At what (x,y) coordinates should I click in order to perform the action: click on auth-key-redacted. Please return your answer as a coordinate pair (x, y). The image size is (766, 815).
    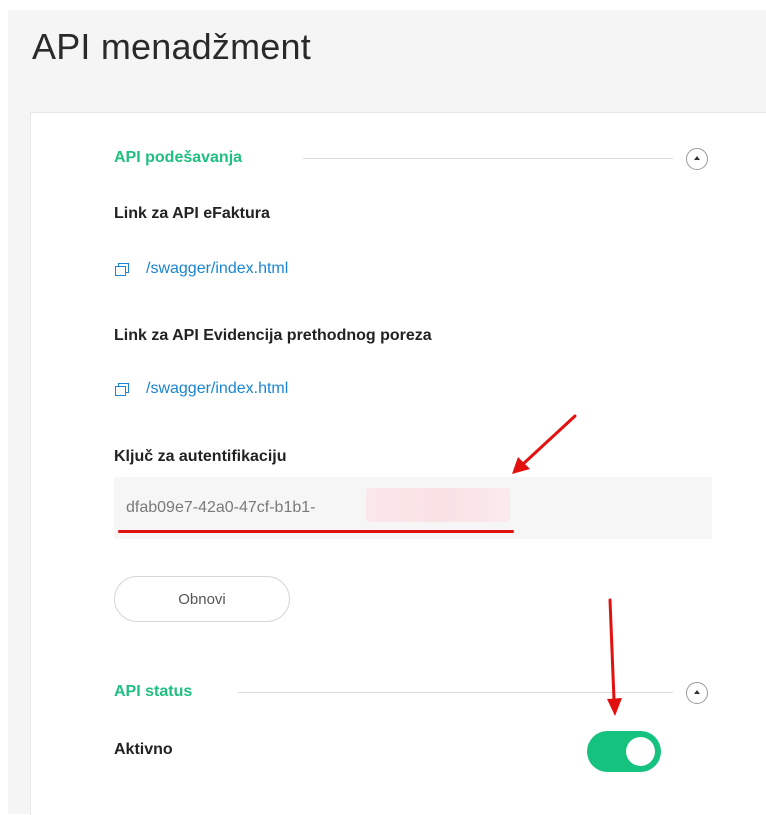
    Looking at the image, I should click on (438, 505).